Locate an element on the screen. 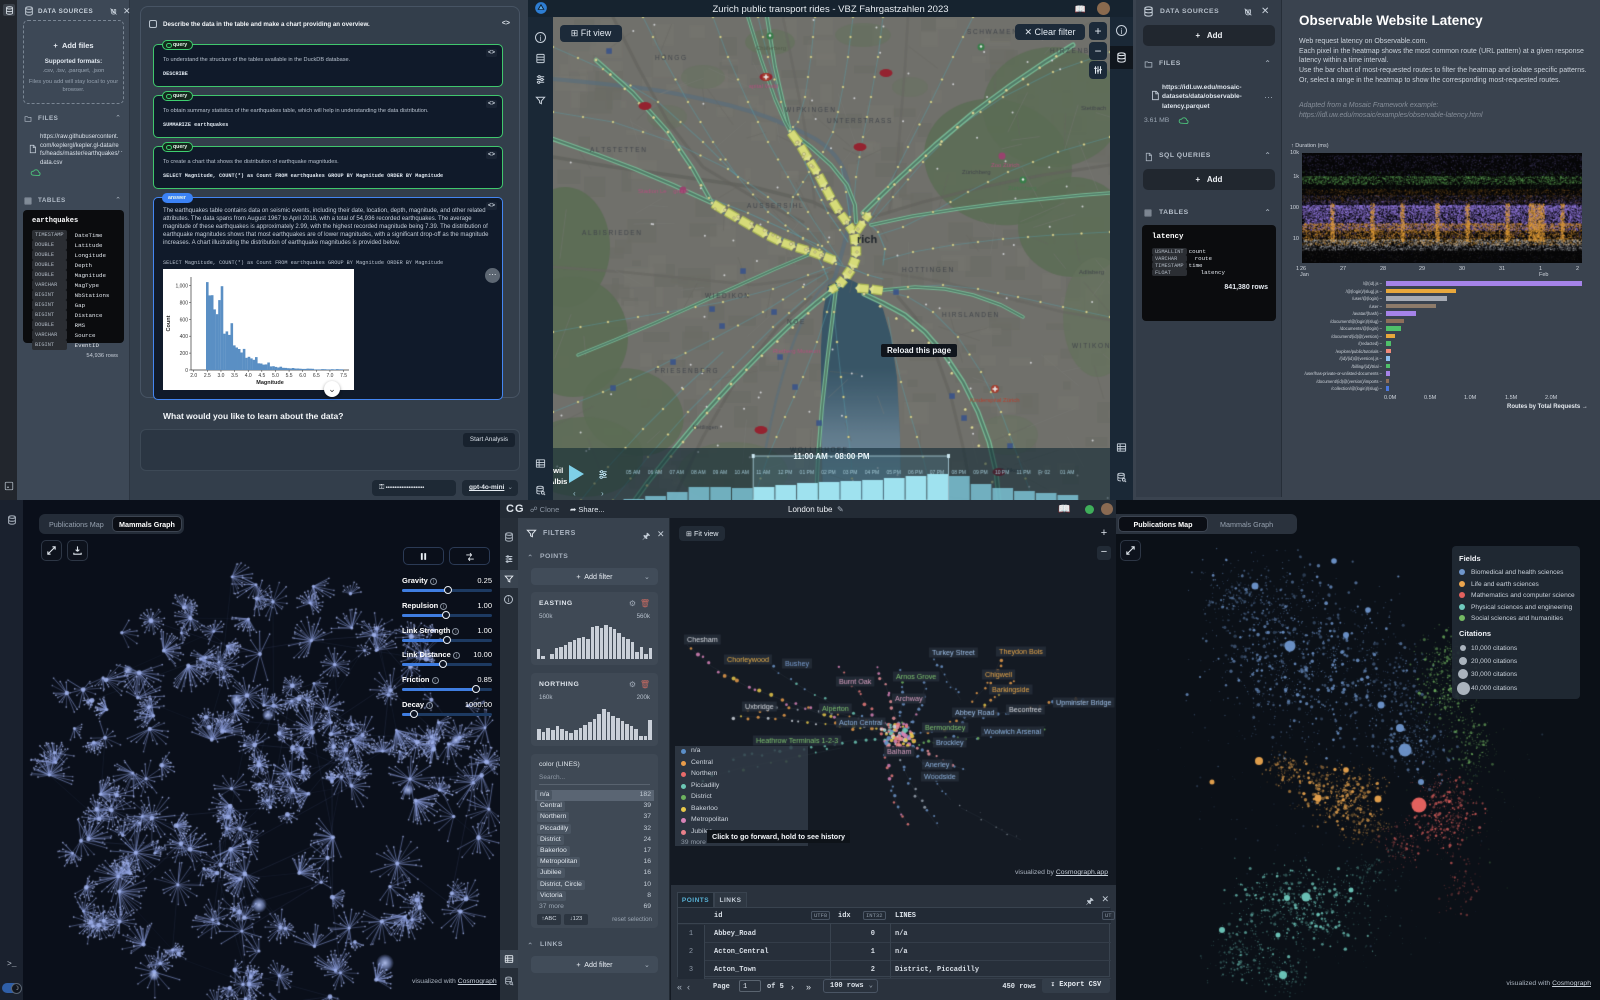 The width and height of the screenshot is (1600, 1000). svg-text: 7.0 is located at coordinates (329, 376).